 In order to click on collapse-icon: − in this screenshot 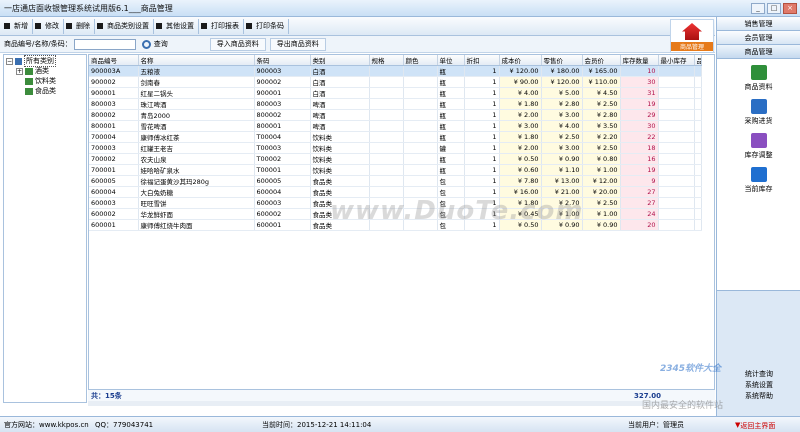, I will do `click(9, 61)`.